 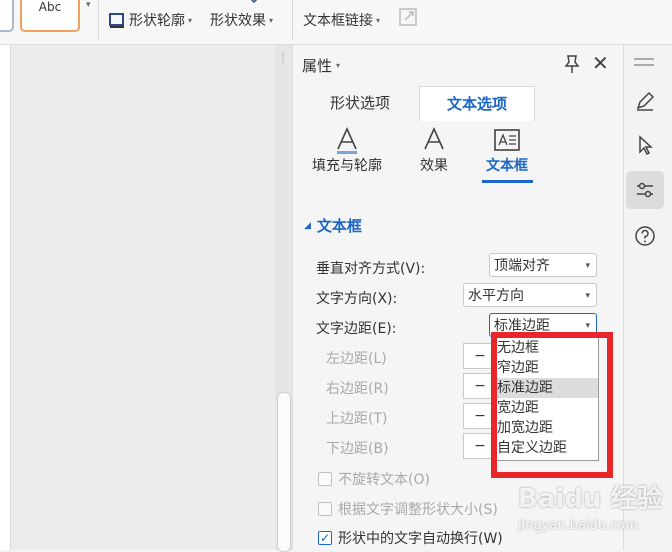 What do you see at coordinates (5, 297) in the screenshot?
I see `document-page-edge` at bounding box center [5, 297].